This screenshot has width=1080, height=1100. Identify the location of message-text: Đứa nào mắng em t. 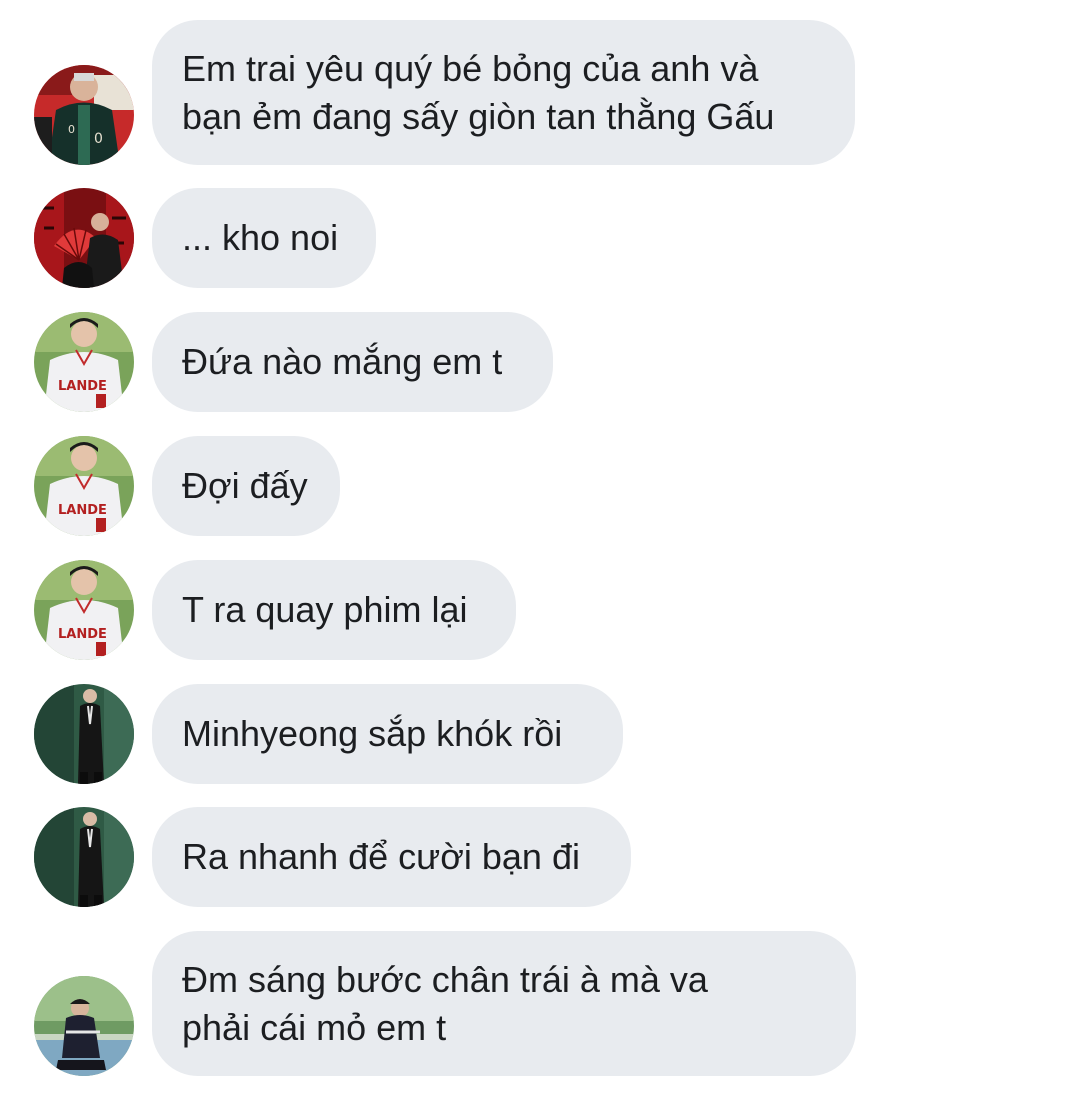
(342, 361).